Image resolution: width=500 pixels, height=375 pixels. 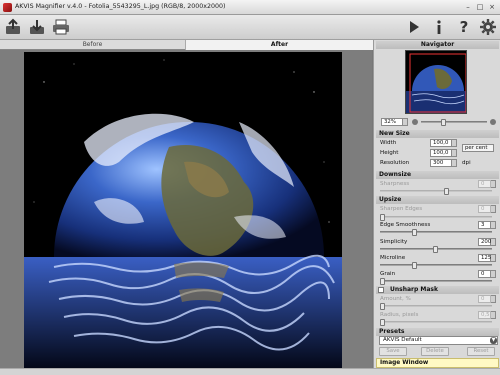 What do you see at coordinates (493, 209) in the screenshot?
I see `sharpen-edges-stepper` at bounding box center [493, 209].